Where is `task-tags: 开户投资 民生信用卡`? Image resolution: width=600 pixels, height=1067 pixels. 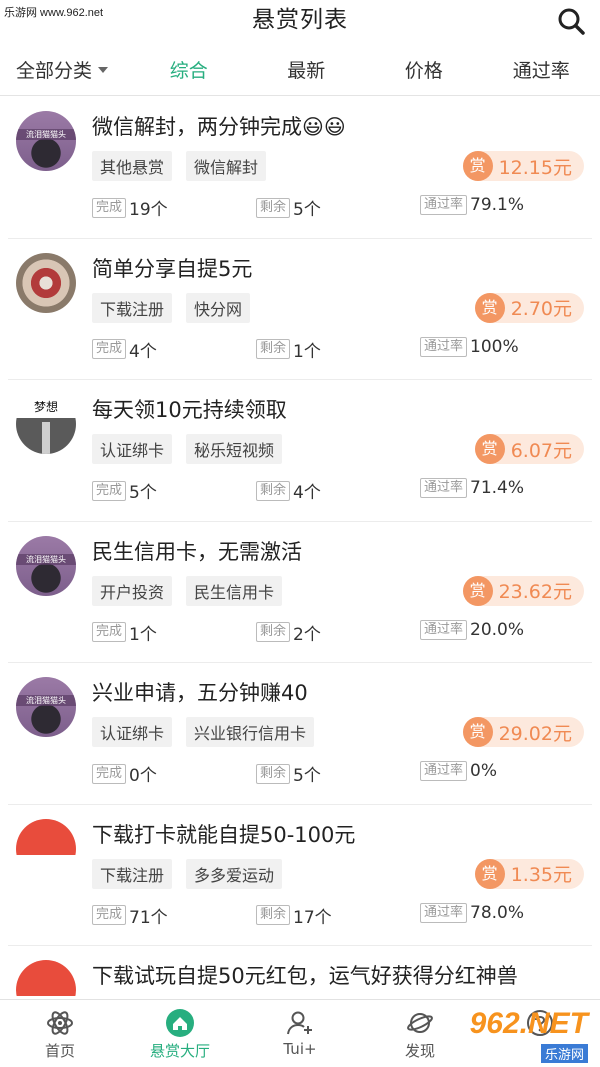 task-tags: 开户投资 民生信用卡 is located at coordinates (187, 590).